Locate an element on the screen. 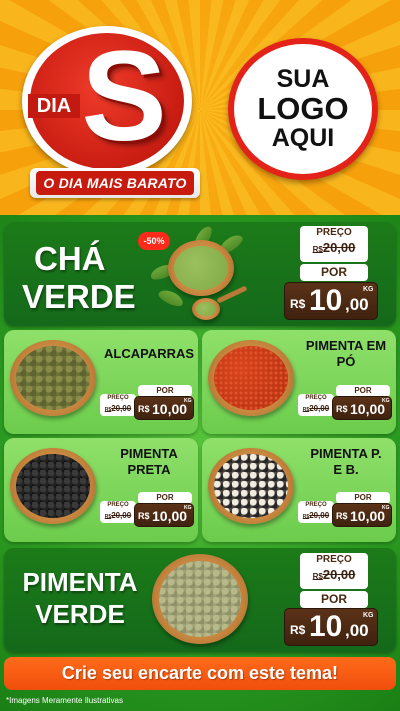 Image resolution: width=400 pixels, height=711 pixels. logo-placeholder: SUA LOGO AQUI is located at coordinates (303, 109).